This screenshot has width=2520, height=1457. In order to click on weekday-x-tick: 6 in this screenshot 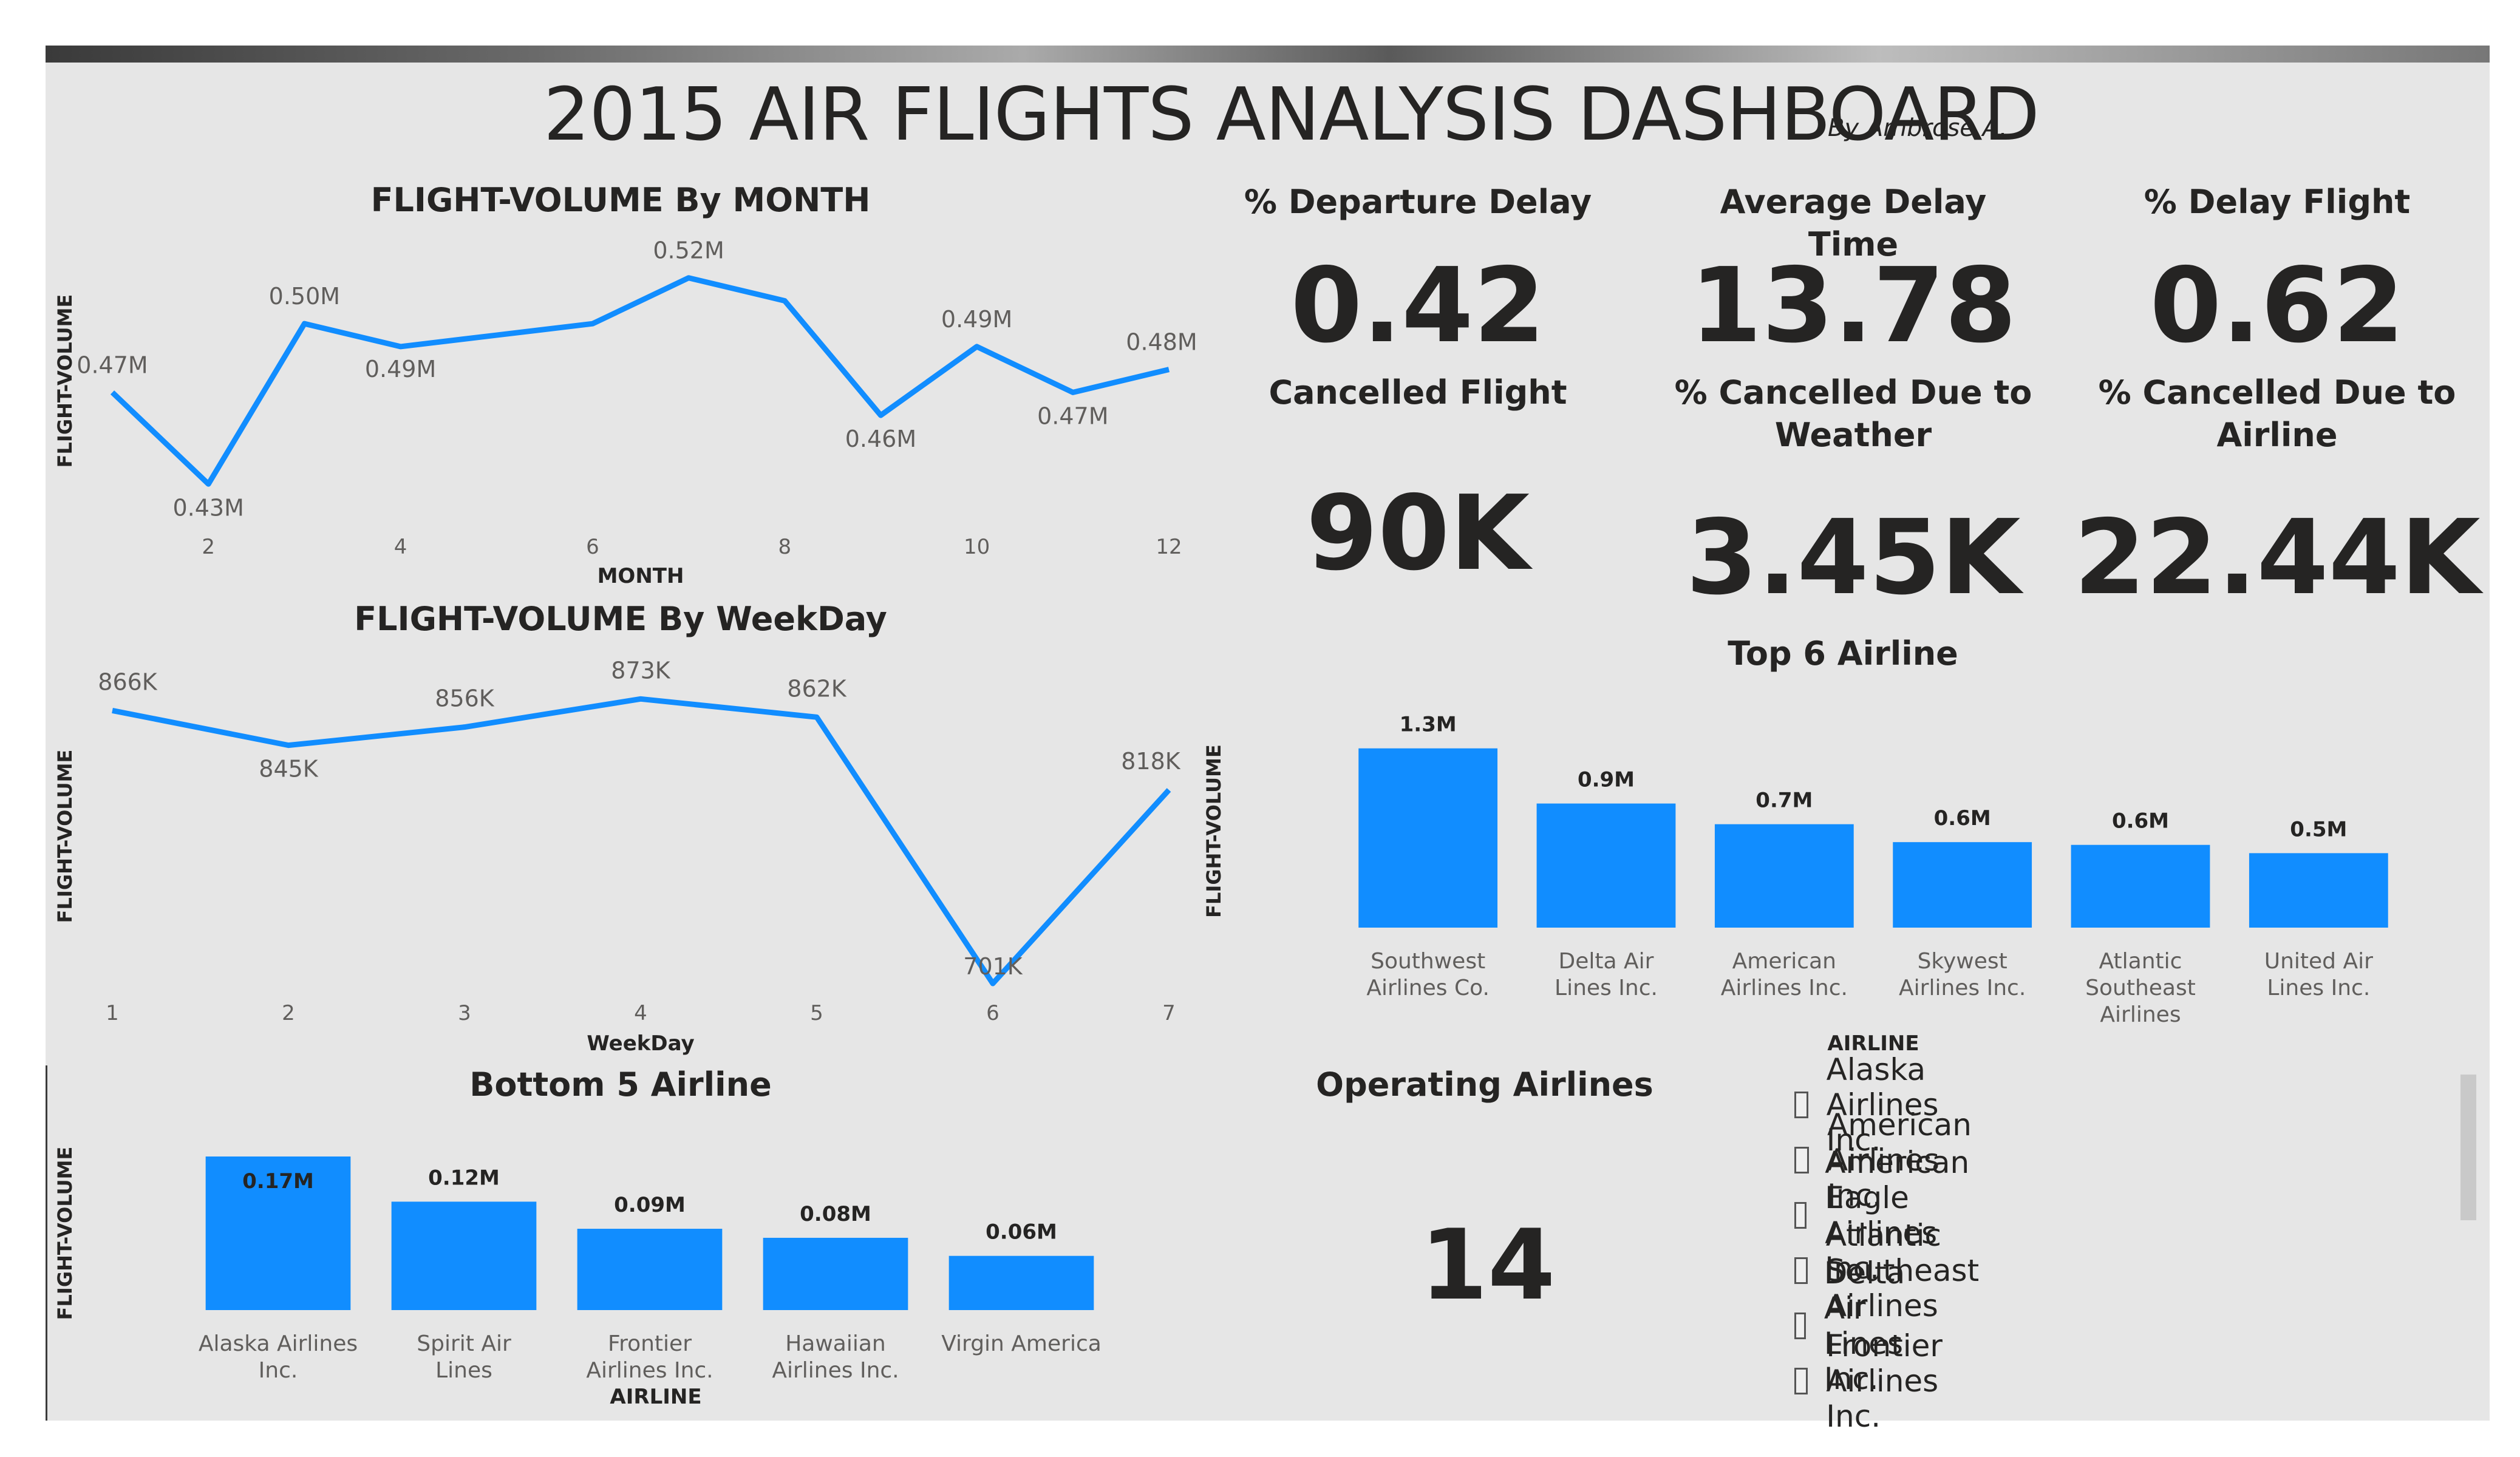, I will do `click(992, 1013)`.